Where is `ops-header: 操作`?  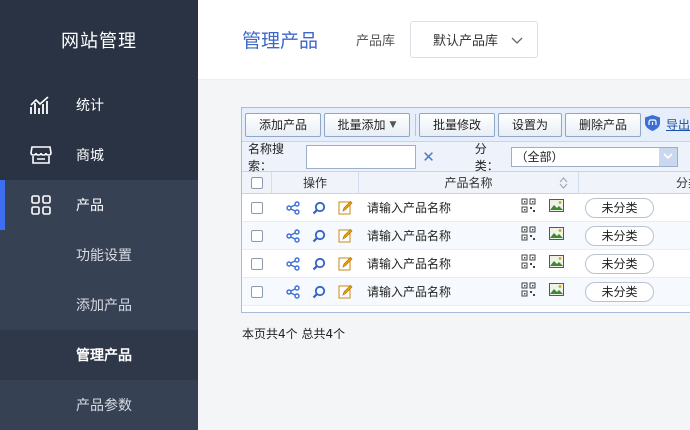 ops-header: 操作 is located at coordinates (315, 182).